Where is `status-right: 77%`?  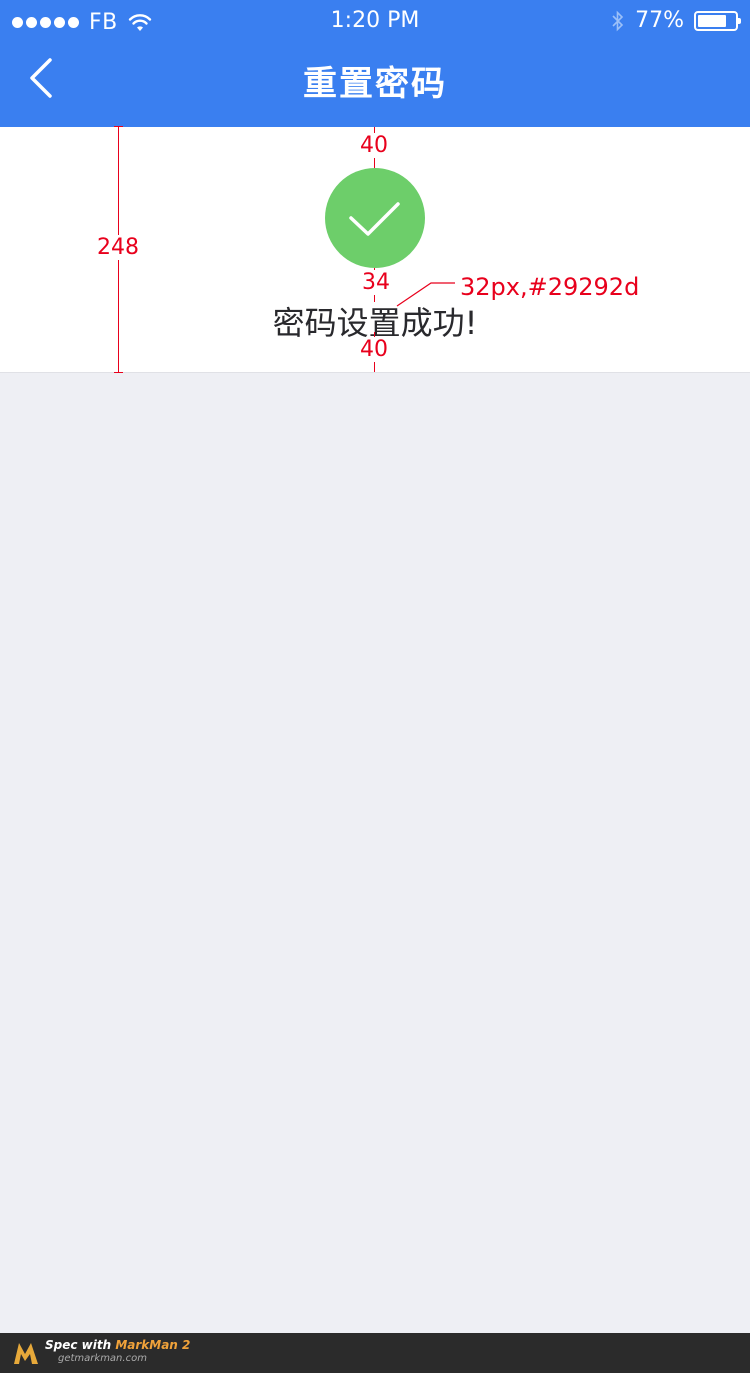 status-right: 77% is located at coordinates (676, 20).